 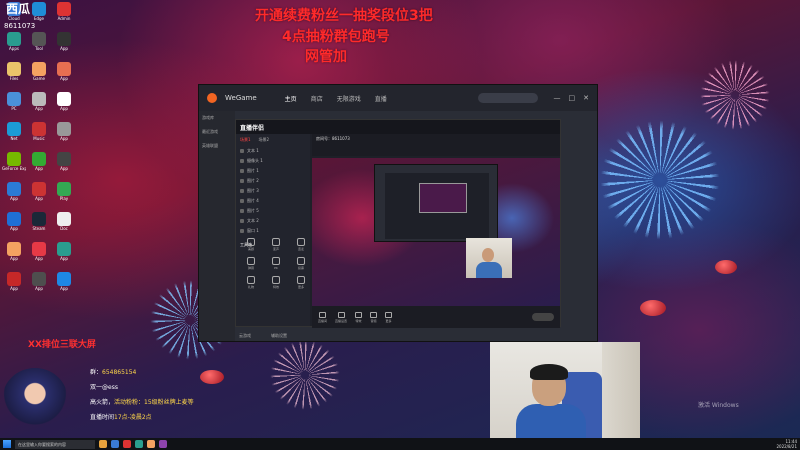 What do you see at coordinates (344, 16) in the screenshot?
I see `overlay-line-1: 开通续费粉丝一抽奖段位3把` at bounding box center [344, 16].